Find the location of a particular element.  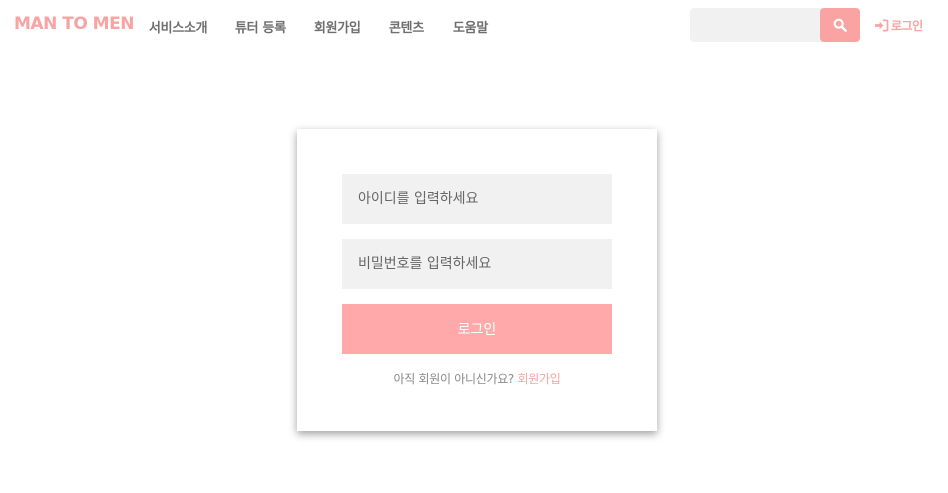

signup-prompt: 아직 회원이 아니신가요? 회원가입 is located at coordinates (477, 378).